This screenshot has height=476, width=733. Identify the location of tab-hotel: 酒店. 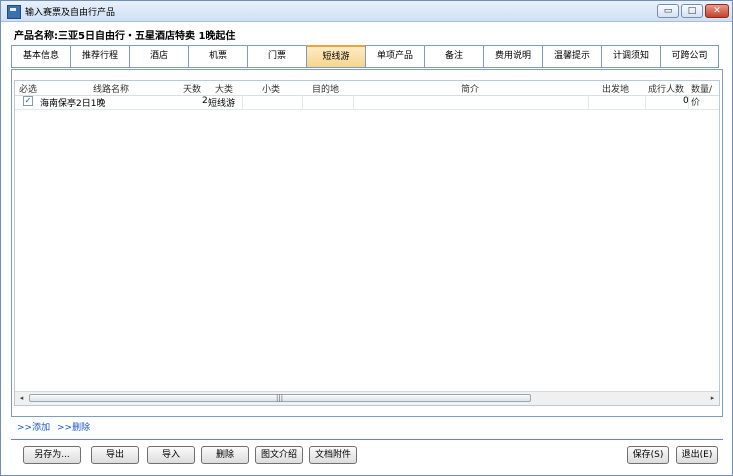
(158, 56).